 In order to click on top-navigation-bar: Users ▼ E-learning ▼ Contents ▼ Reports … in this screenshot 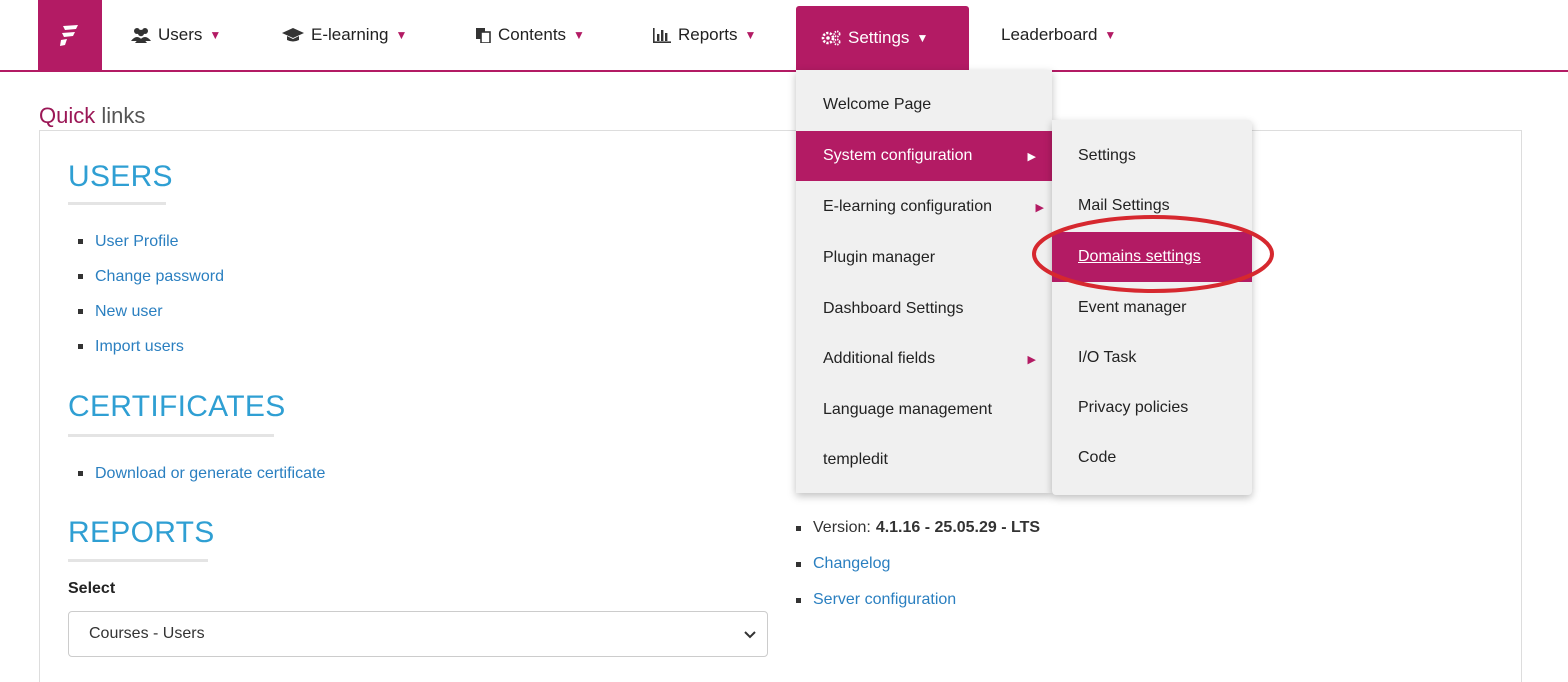, I will do `click(784, 36)`.